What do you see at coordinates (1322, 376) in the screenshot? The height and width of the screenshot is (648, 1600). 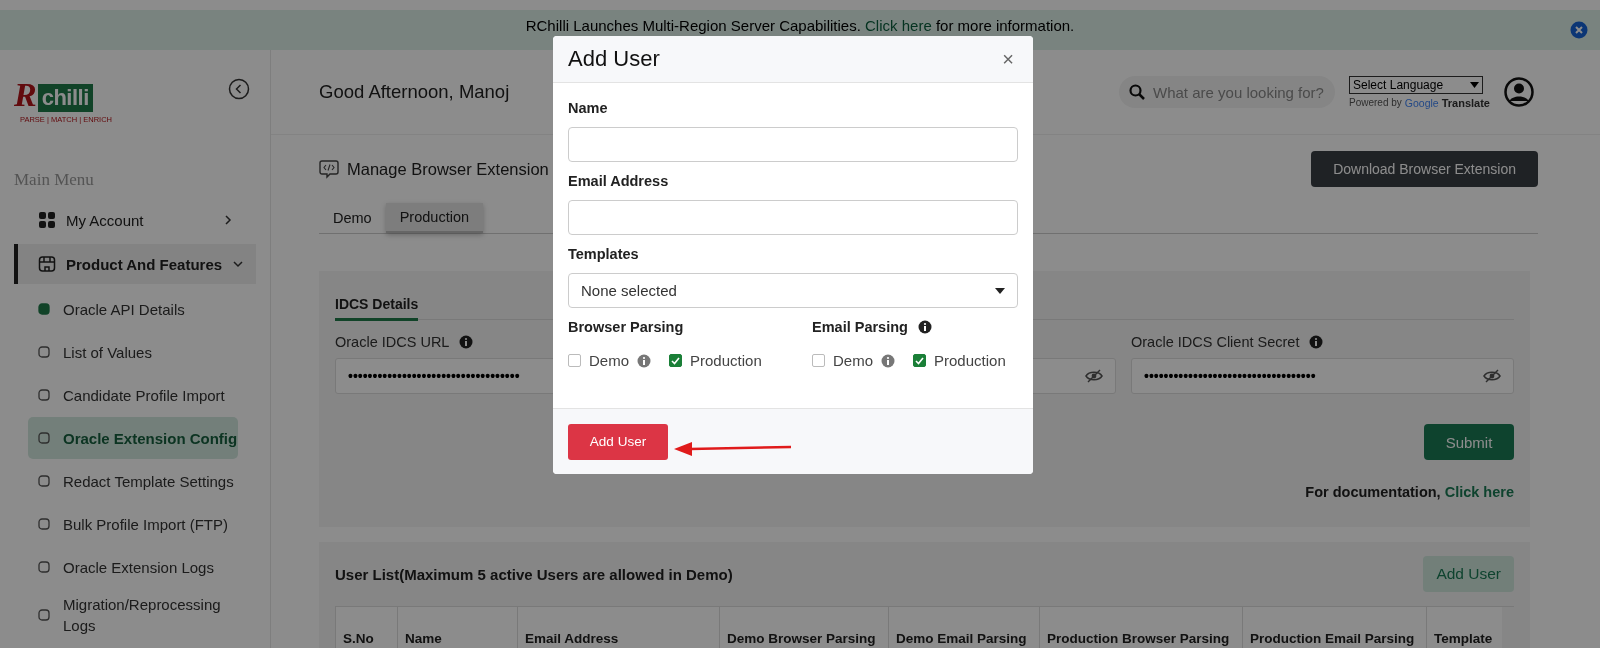 I see `password-field: •••••••••••••••••••••••••••••••••••` at bounding box center [1322, 376].